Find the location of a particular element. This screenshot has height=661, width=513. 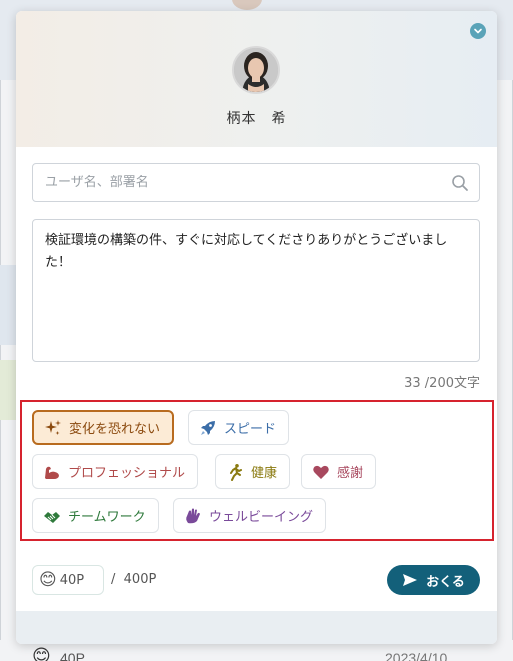

points-max: / 400P is located at coordinates (133, 579).